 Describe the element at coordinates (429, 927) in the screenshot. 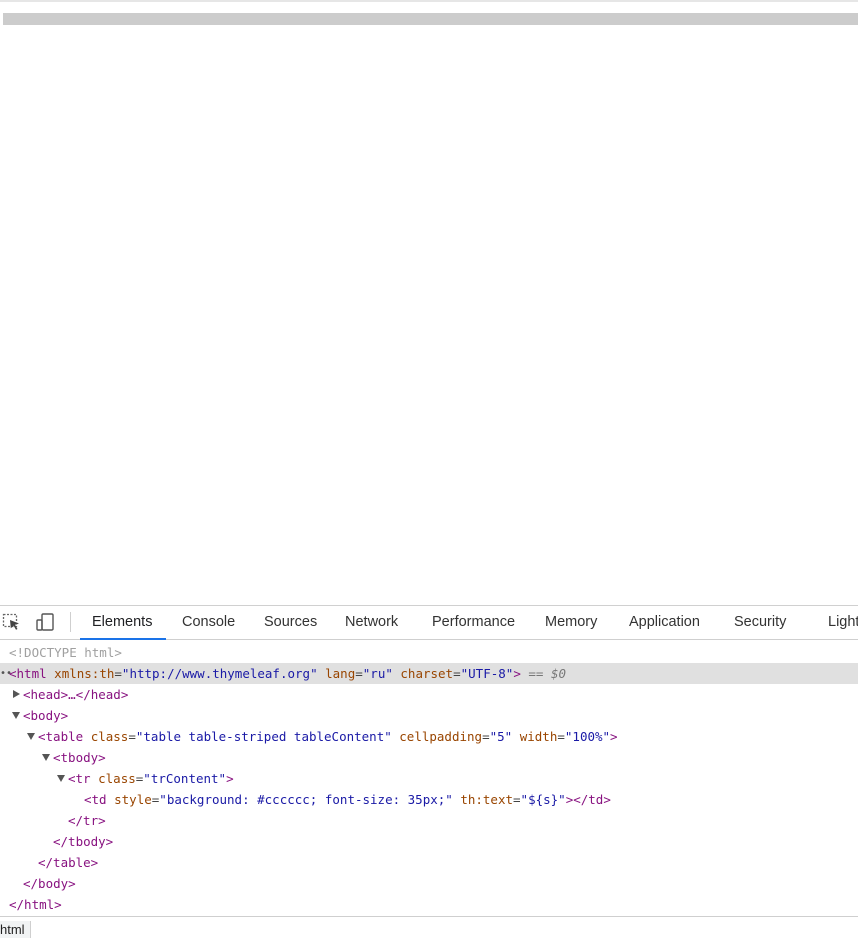

I see `breadcrumb-bar: html` at that location.